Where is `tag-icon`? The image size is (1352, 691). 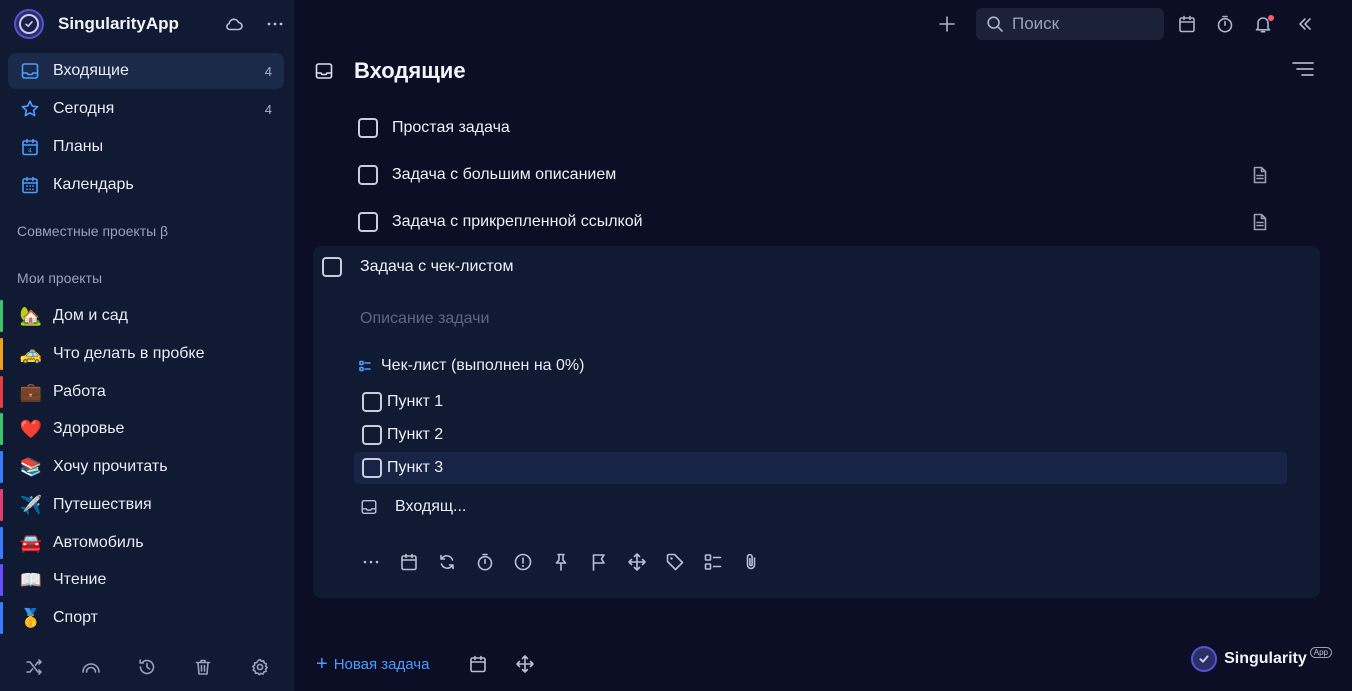
tag-icon is located at coordinates (674, 562).